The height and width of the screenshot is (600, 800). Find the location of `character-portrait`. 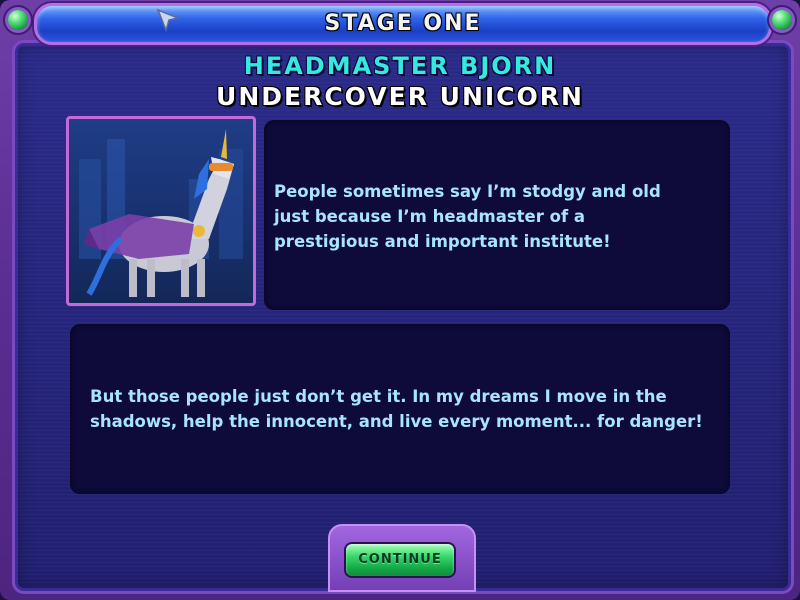

character-portrait is located at coordinates (161, 211).